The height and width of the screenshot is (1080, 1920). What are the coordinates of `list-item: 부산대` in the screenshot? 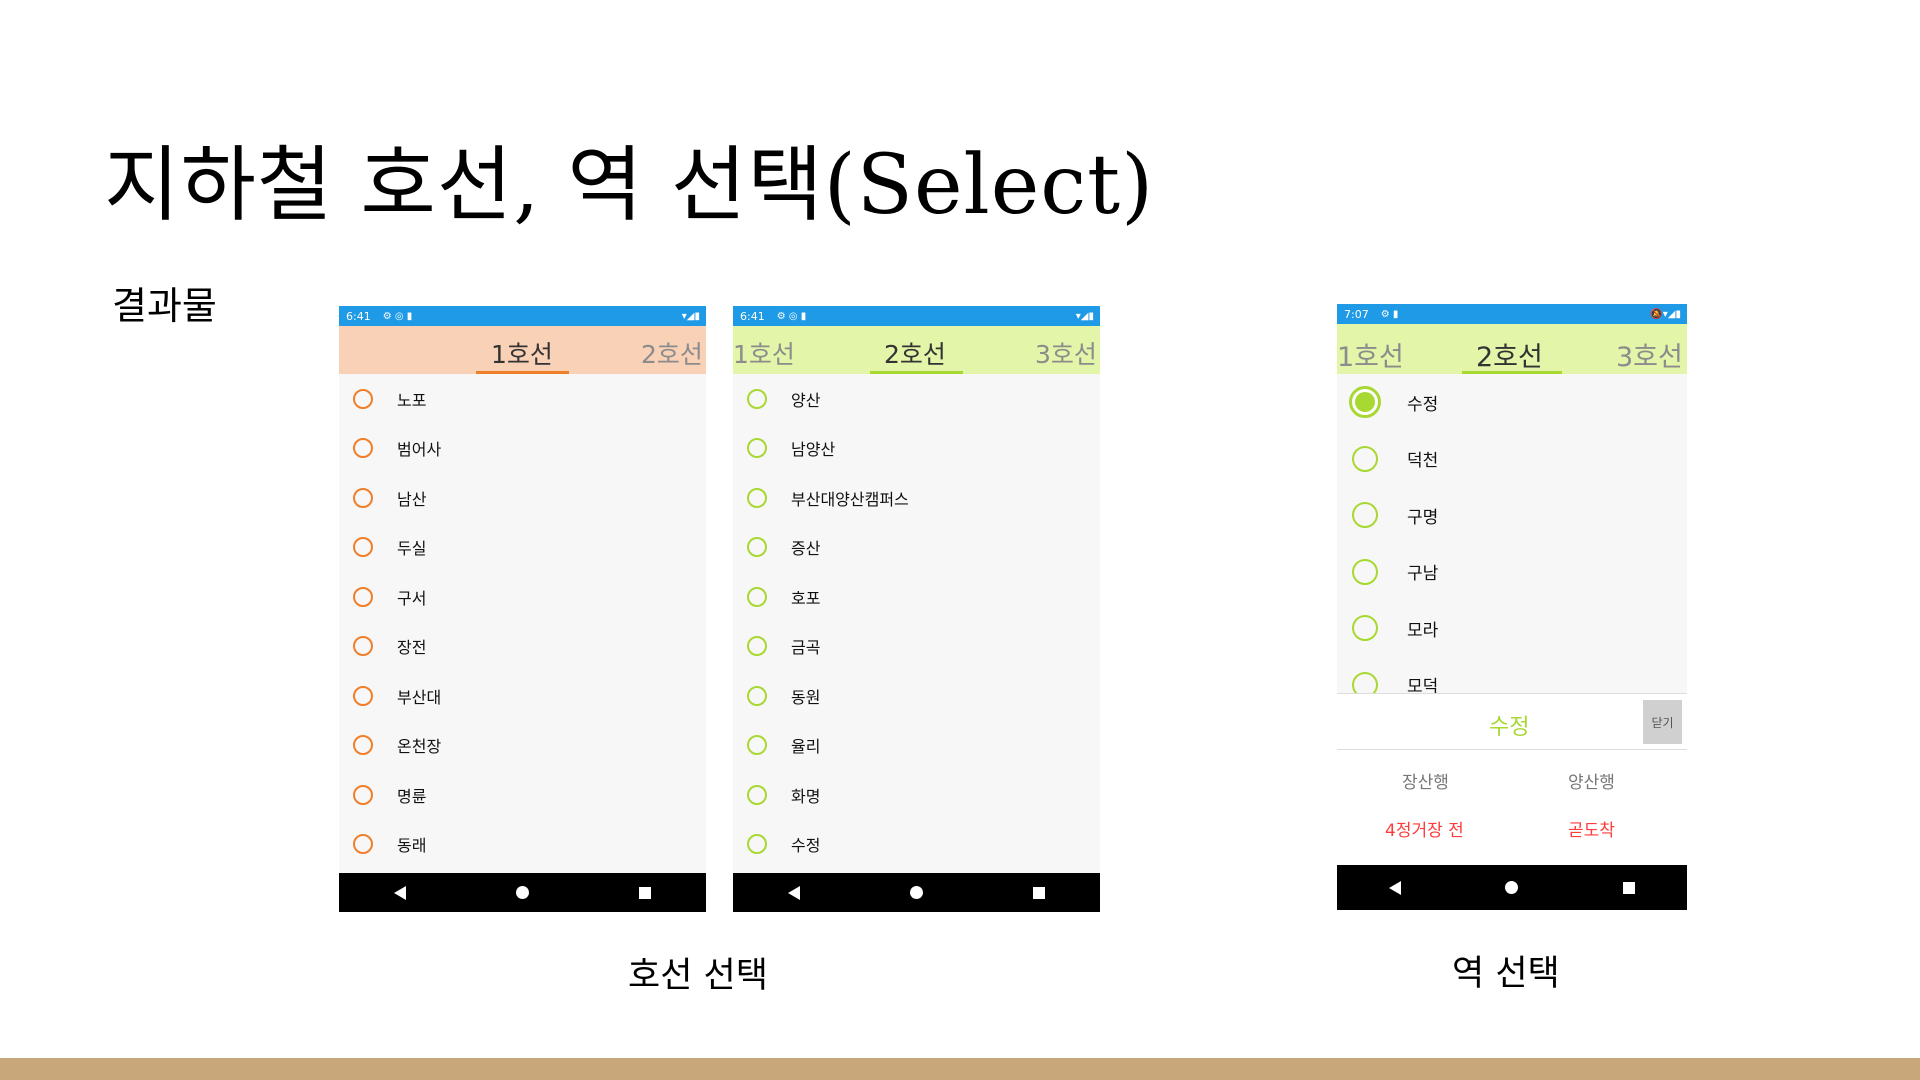 It's located at (522, 696).